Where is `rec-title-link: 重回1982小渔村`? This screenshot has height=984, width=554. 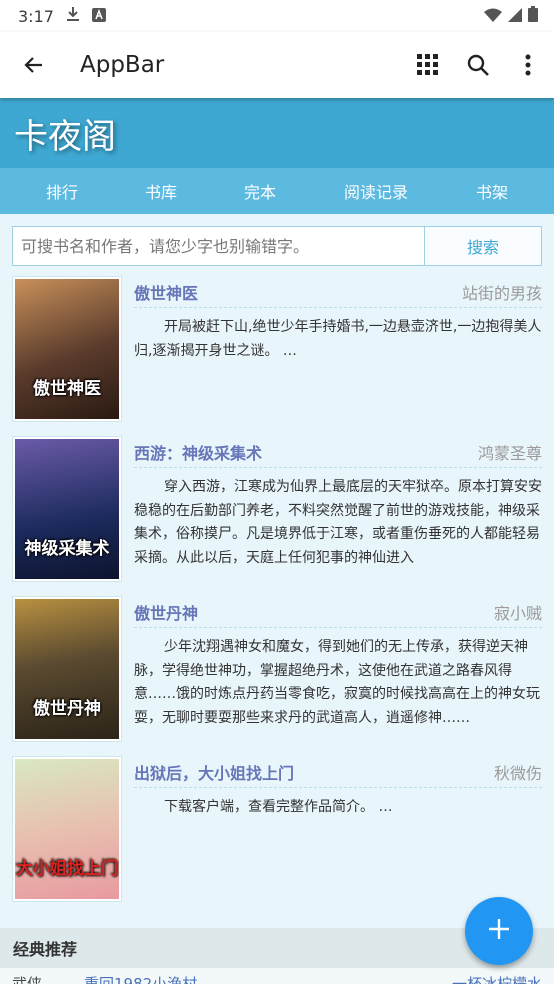 rec-title-link: 重回1982小渔村 is located at coordinates (140, 978).